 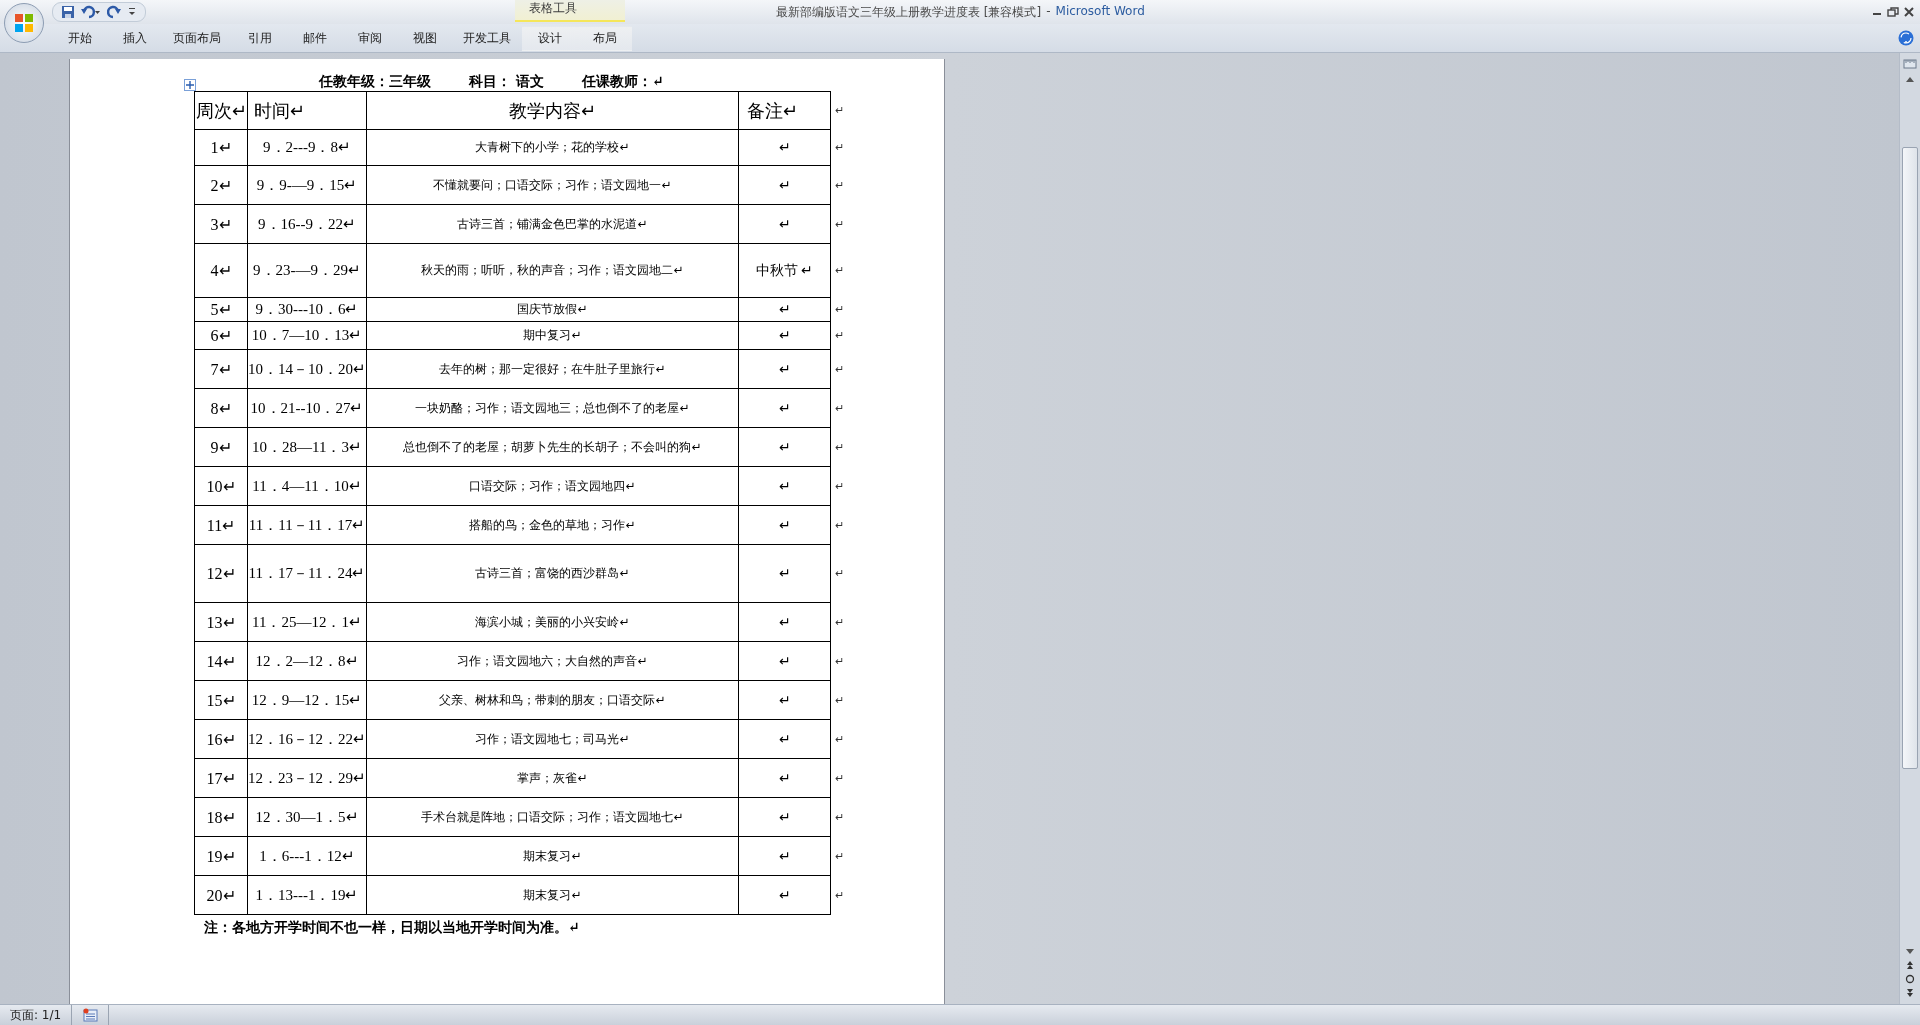 I want to click on ribbon-tab: 视图, so click(x=424, y=38).